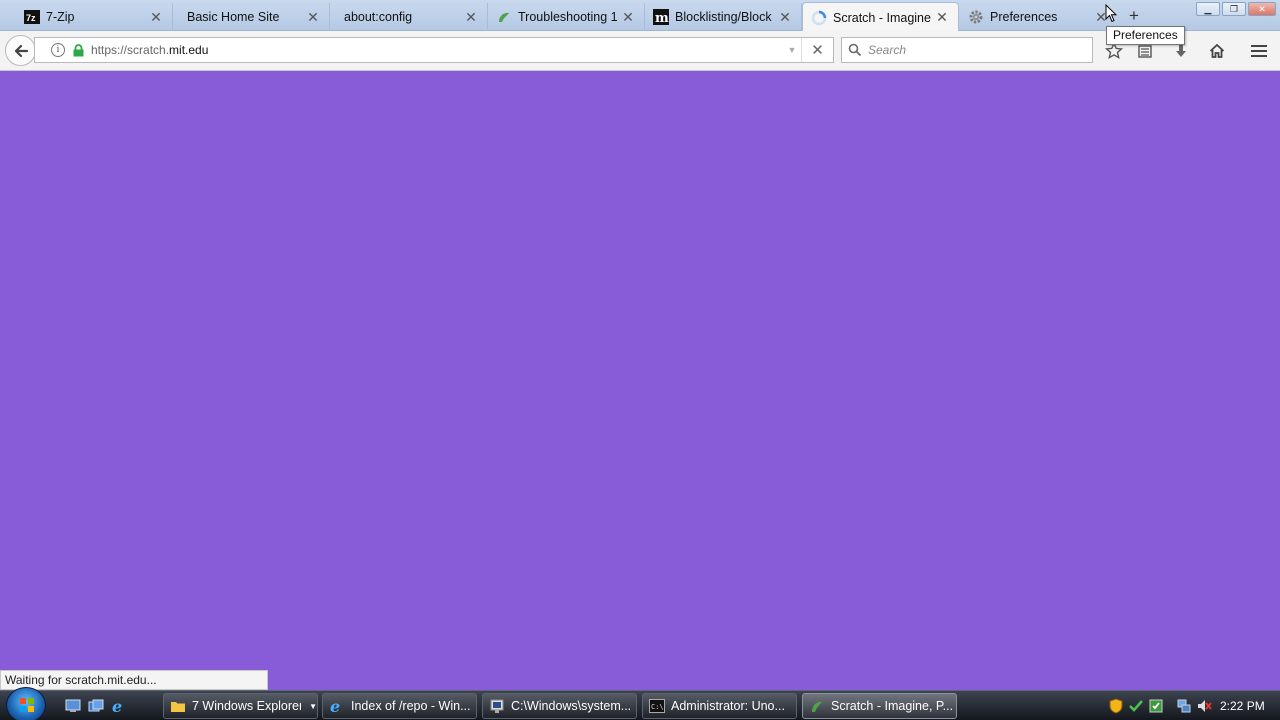 Image resolution: width=1280 pixels, height=720 pixels. I want to click on chevron-down-icon: ▼, so click(313, 706).